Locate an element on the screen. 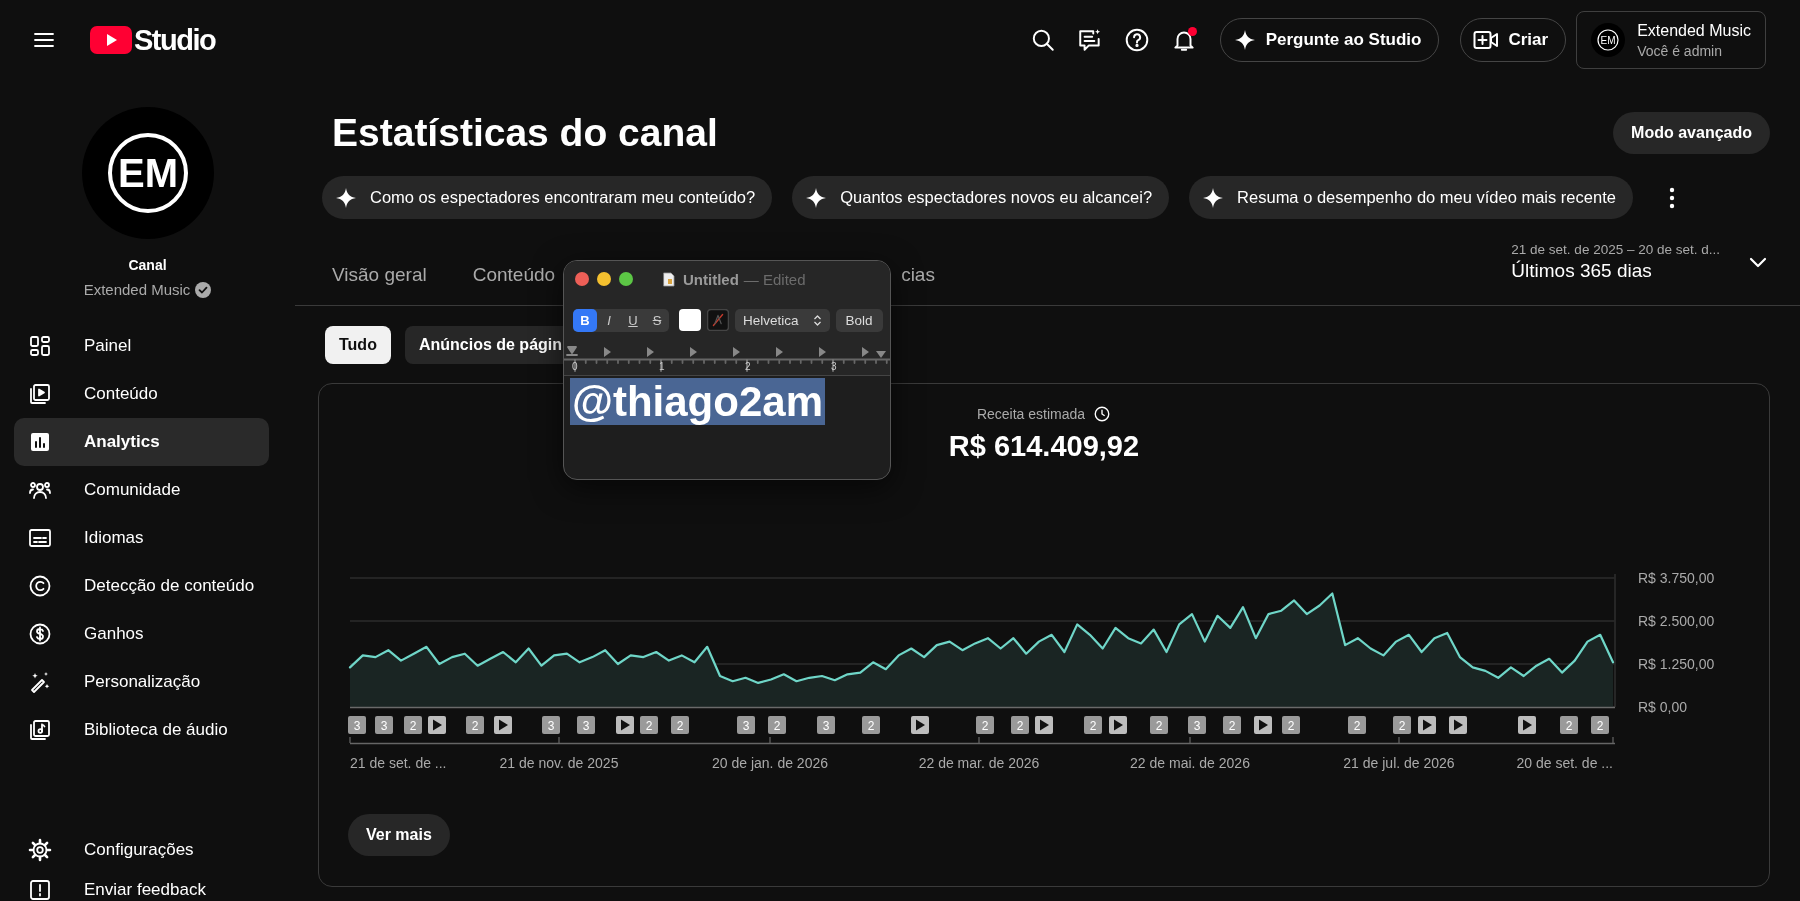  ruler-number: 2 is located at coordinates (748, 366).